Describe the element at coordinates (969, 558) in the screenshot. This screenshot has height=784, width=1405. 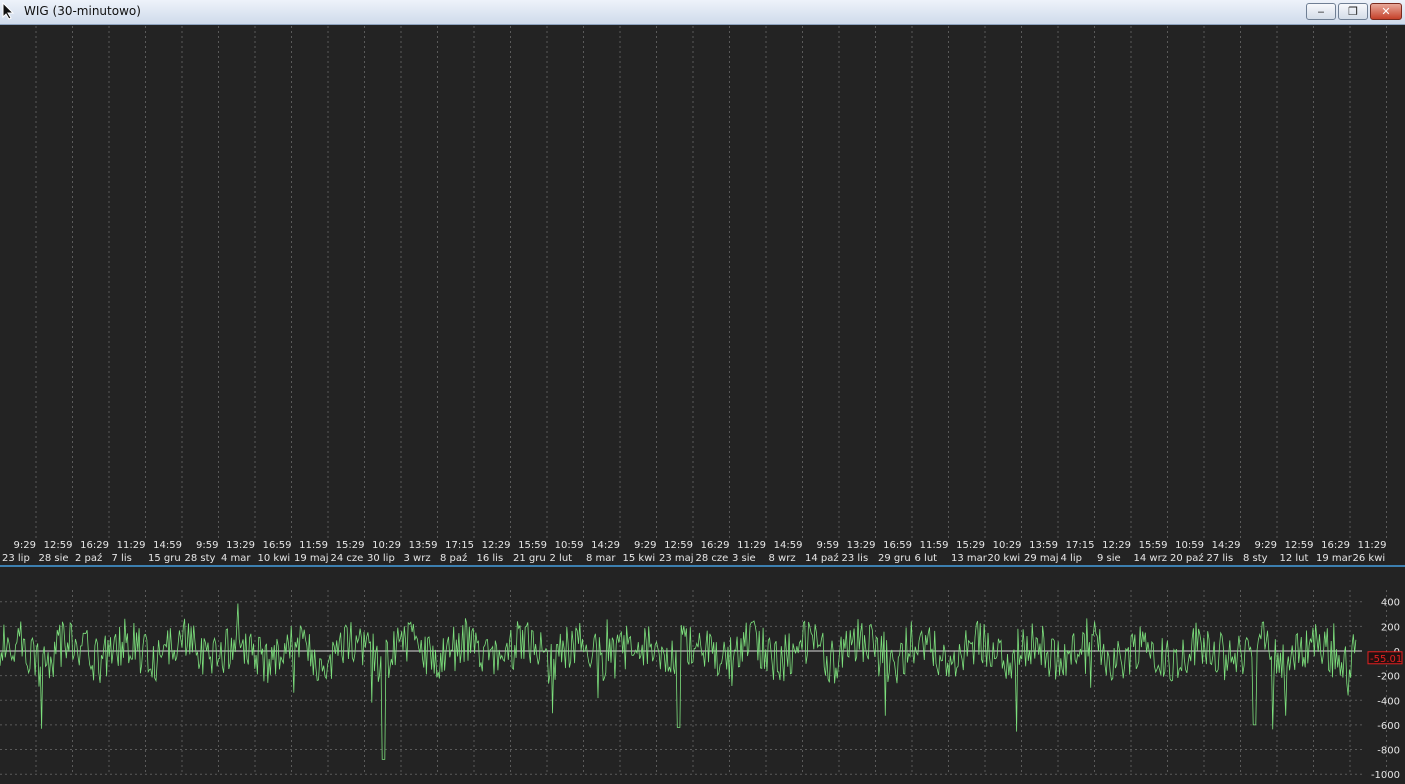
I see `date-axis-tick-label: 13 mar` at that location.